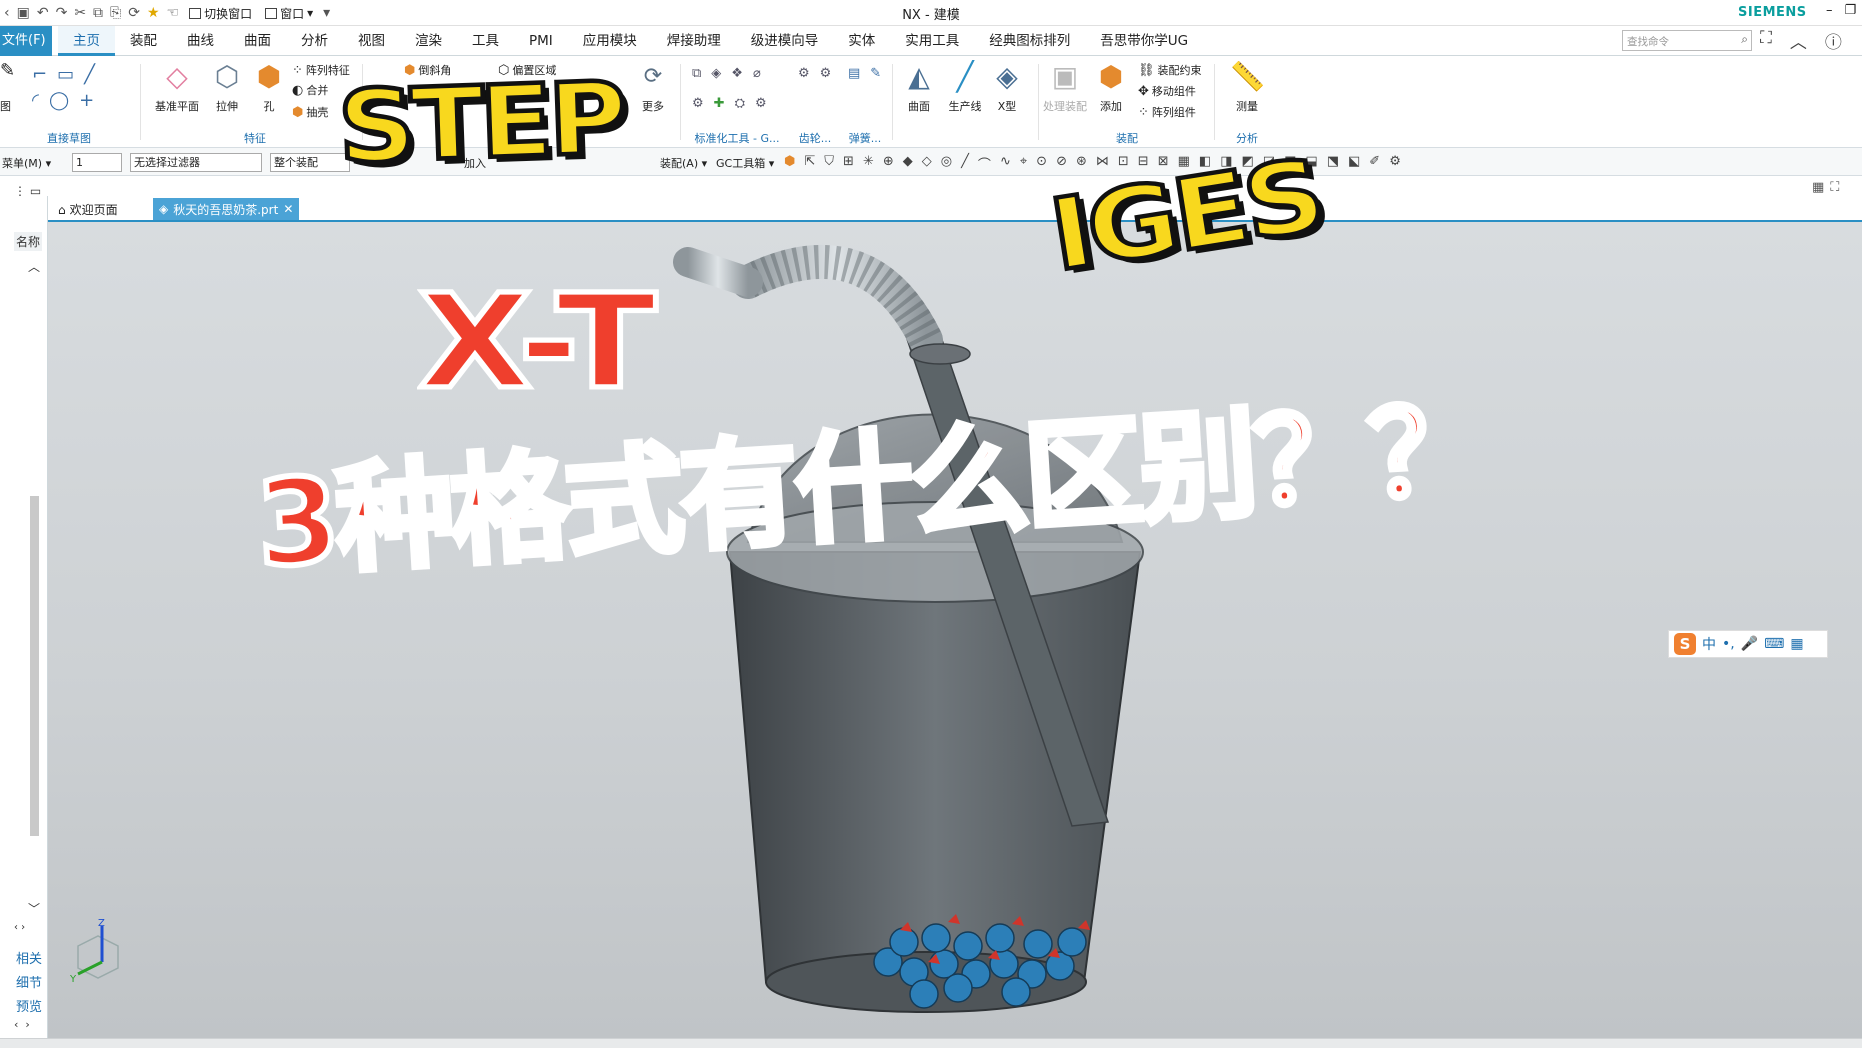 The height and width of the screenshot is (1048, 1862). Describe the element at coordinates (875, 73) in the screenshot. I see `spring-icon: ✎` at that location.